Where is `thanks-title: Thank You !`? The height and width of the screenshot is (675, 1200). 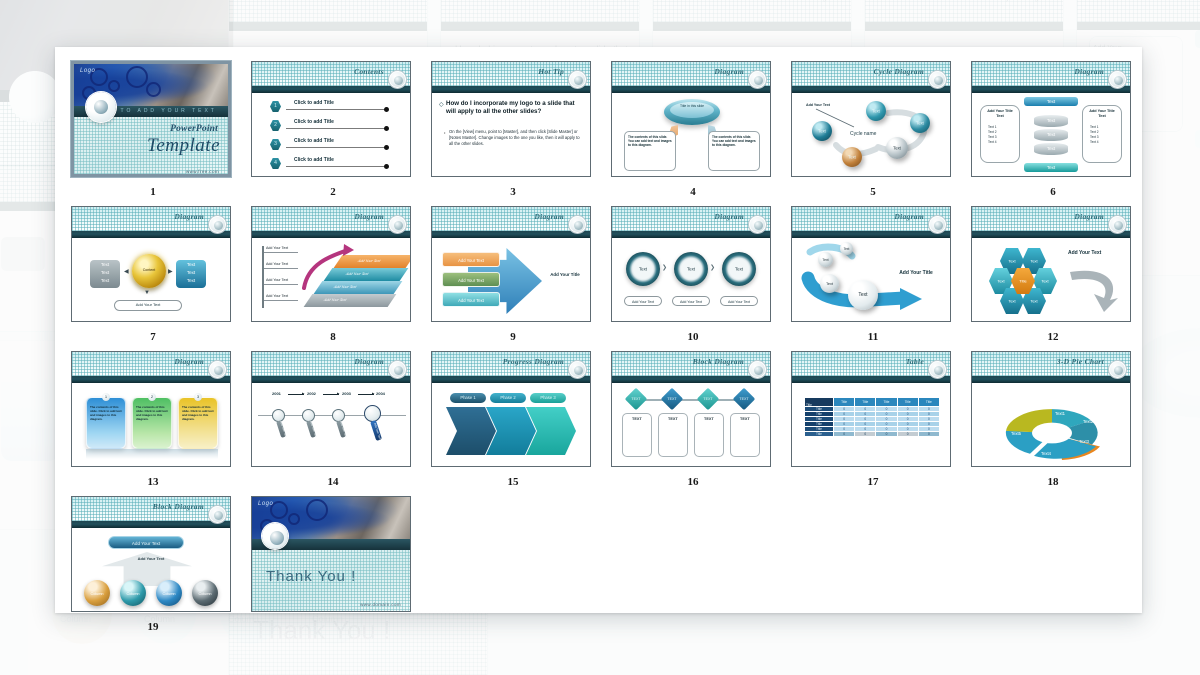
thanks-title: Thank You ! is located at coordinates (311, 576).